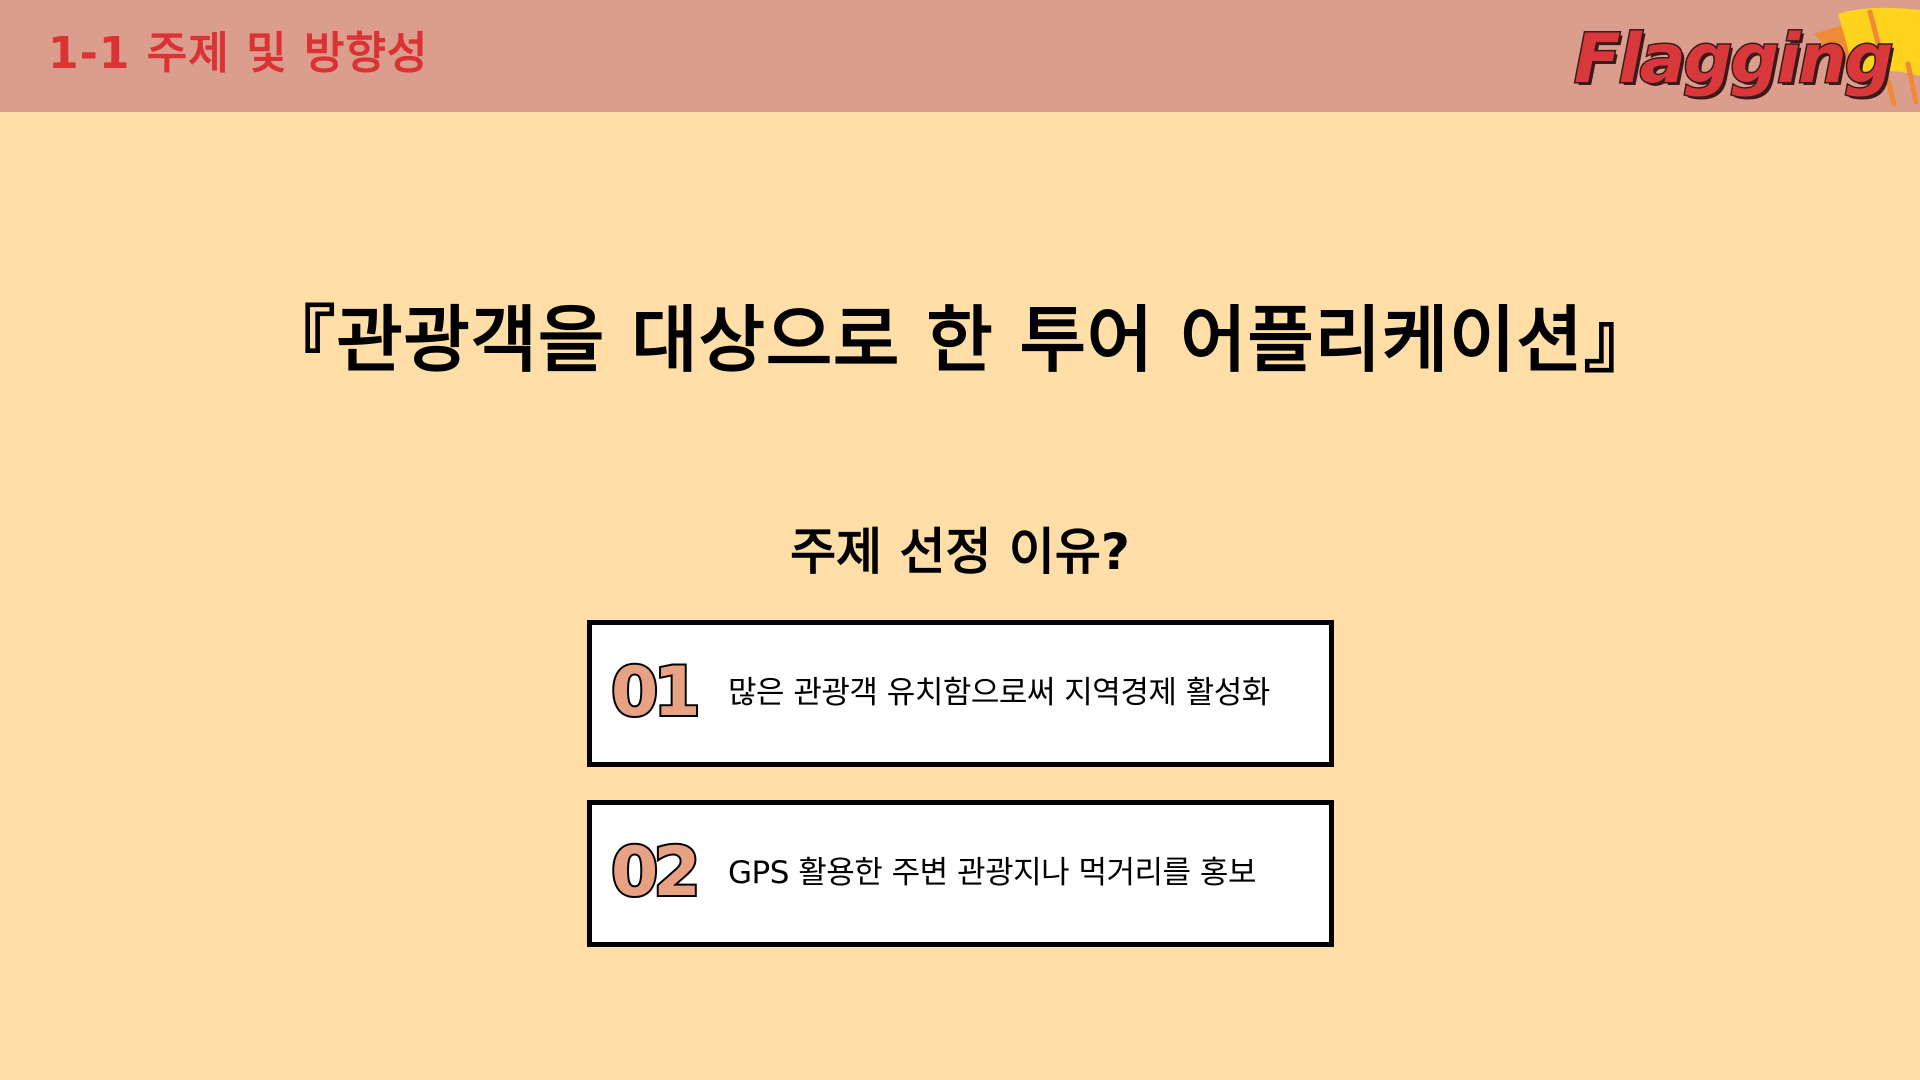 Image resolution: width=1920 pixels, height=1080 pixels. What do you see at coordinates (992, 873) in the screenshot?
I see `reason-text-2: GPS 활용한 주변 관광지나 먹거리를 홍보` at bounding box center [992, 873].